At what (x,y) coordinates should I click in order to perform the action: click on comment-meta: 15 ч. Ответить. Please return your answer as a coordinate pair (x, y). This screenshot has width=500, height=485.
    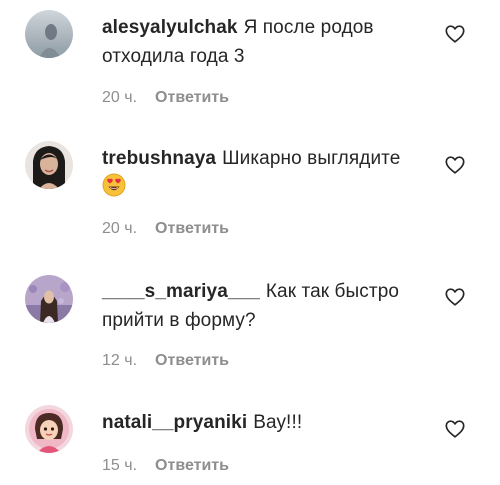
    Looking at the image, I should click on (165, 466).